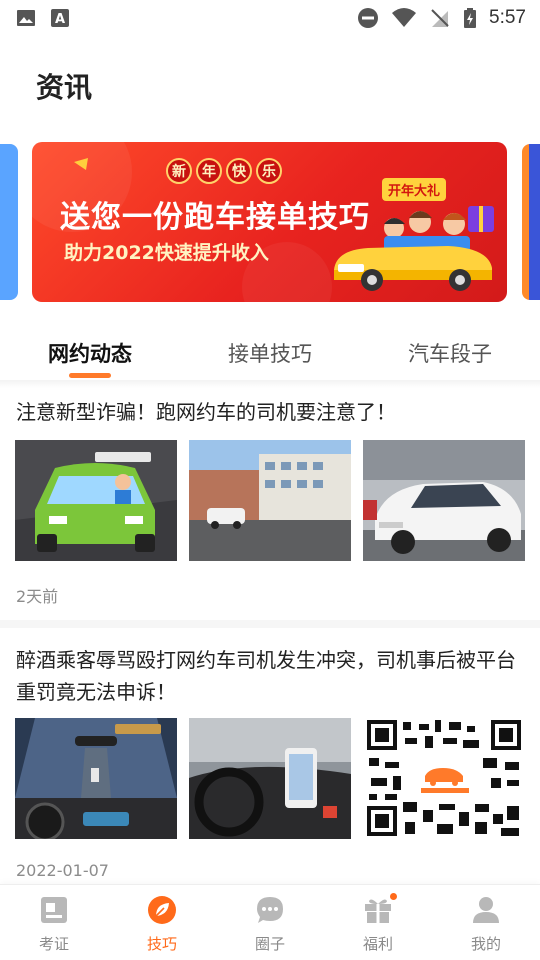 The image size is (540, 960). I want to click on nav-item-welfare: 福利, so click(378, 922).